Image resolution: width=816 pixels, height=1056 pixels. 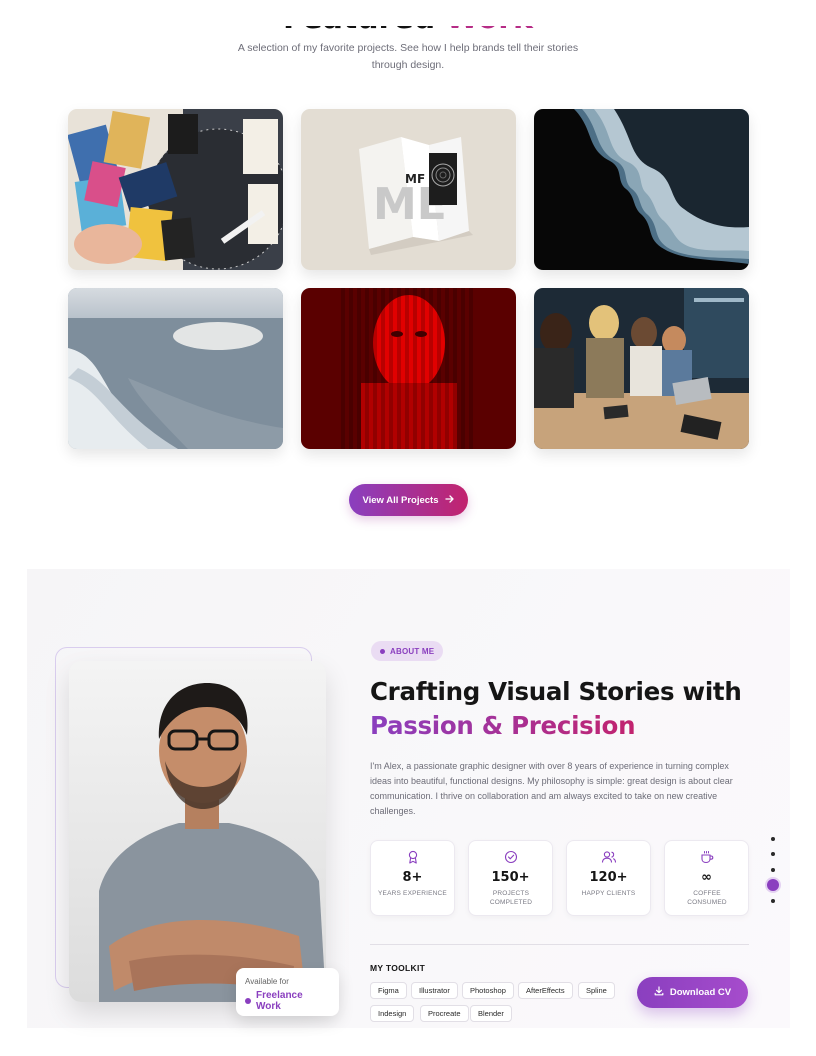 I want to click on brochure-mockup-project: ME MF, so click(x=408, y=189).